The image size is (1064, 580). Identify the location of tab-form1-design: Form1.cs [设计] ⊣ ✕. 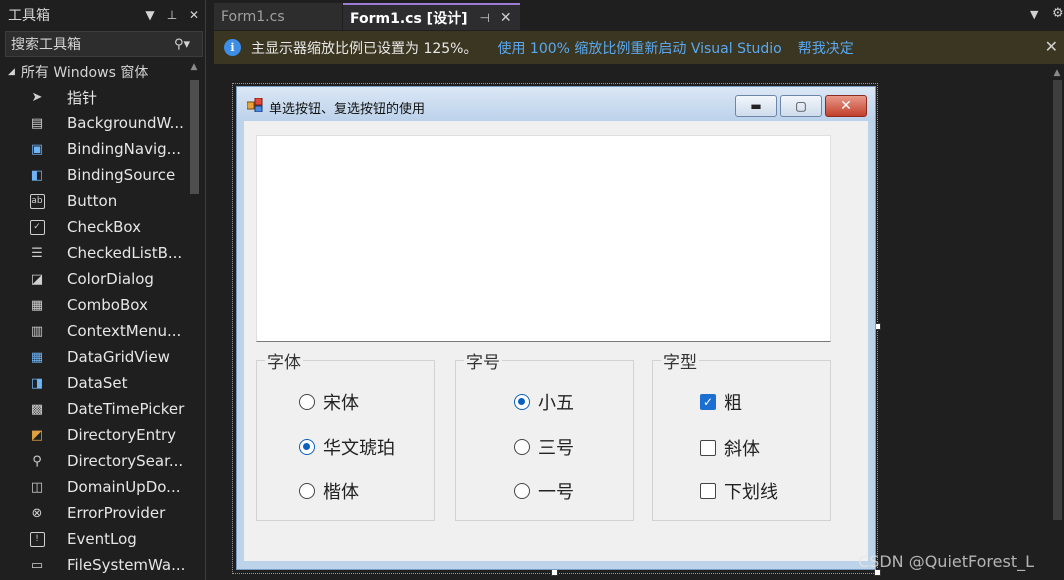
(431, 16).